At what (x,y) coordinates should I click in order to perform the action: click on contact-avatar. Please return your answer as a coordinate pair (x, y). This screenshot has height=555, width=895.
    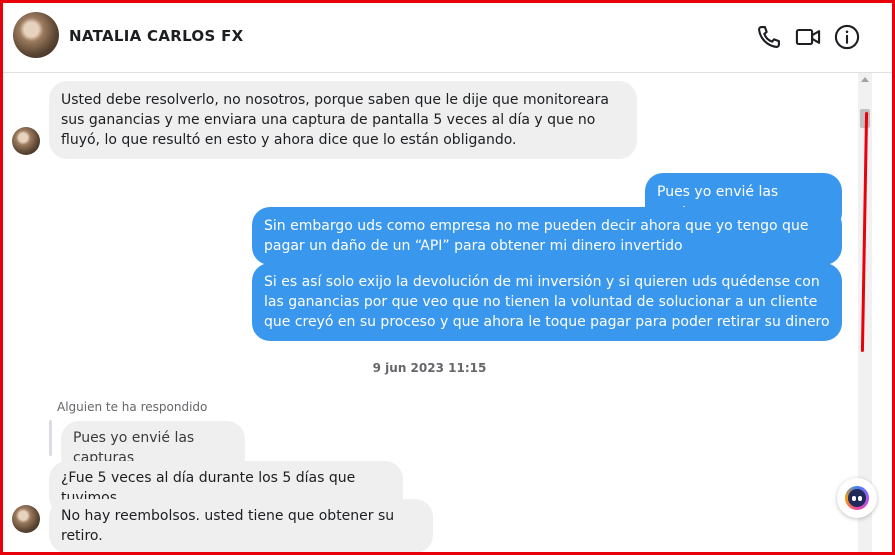
    Looking at the image, I should click on (36, 35).